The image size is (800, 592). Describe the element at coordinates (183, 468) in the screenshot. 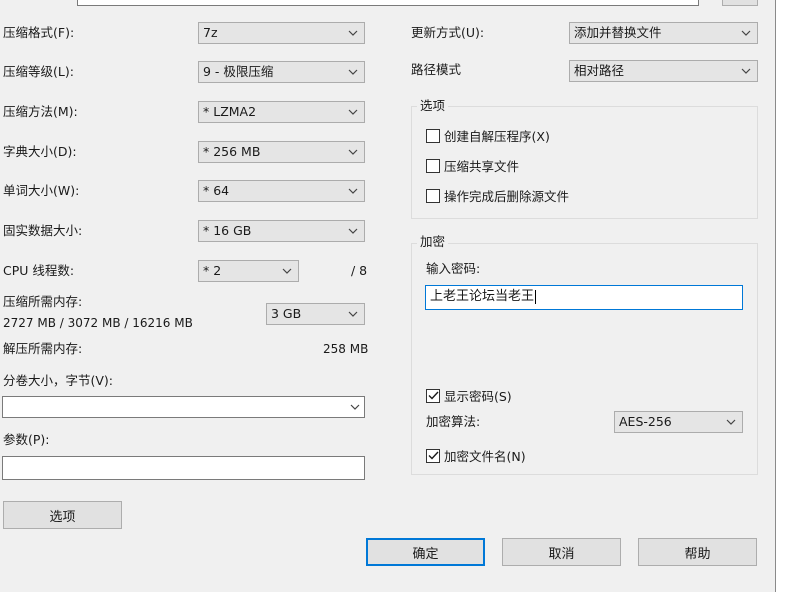

I see `params-input` at that location.